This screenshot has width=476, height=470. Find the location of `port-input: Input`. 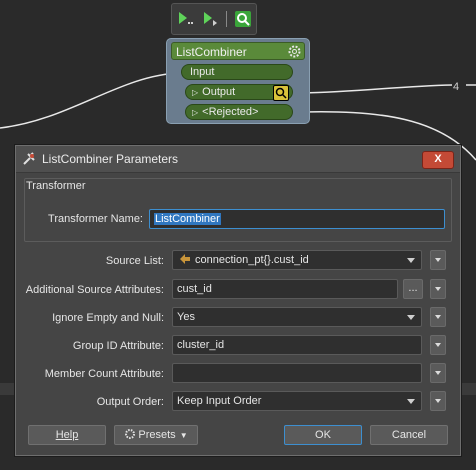

port-input: Input is located at coordinates (237, 72).